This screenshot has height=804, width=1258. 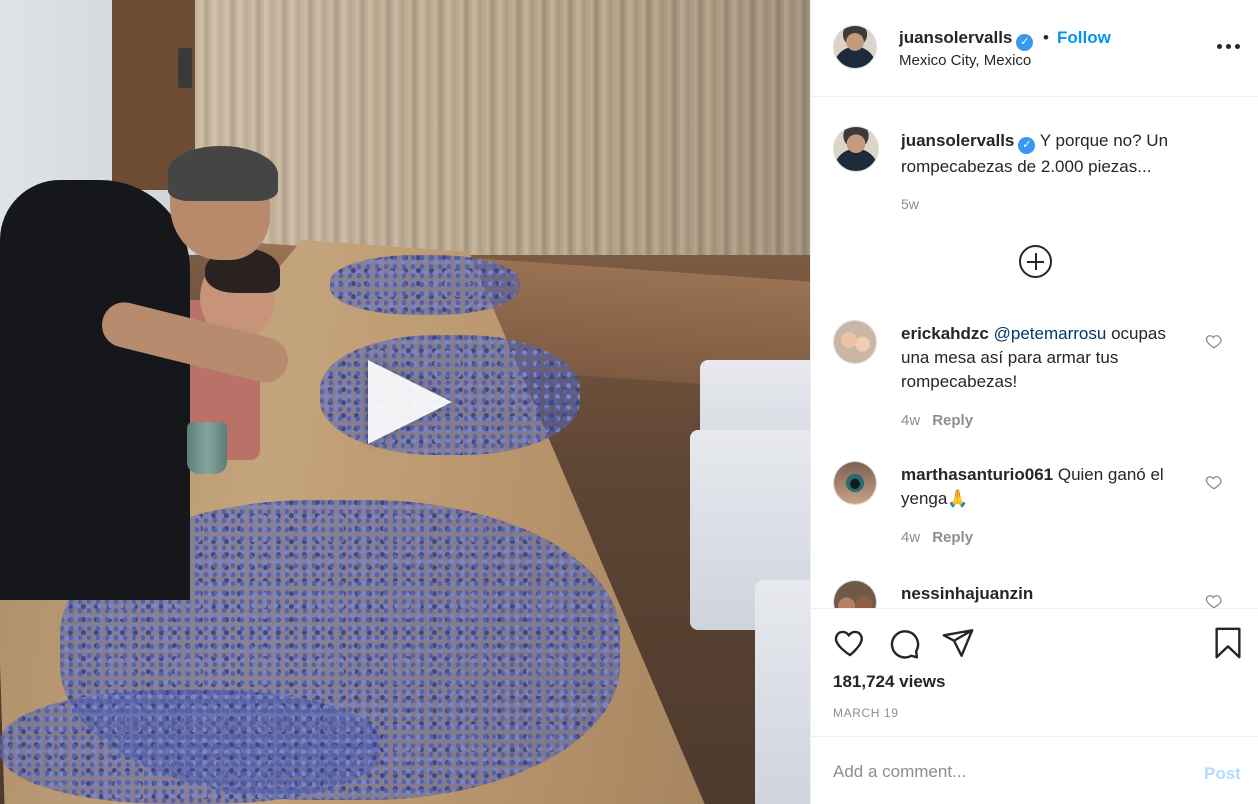 What do you see at coordinates (865, 713) in the screenshot?
I see `post-date: MARCH 19` at bounding box center [865, 713].